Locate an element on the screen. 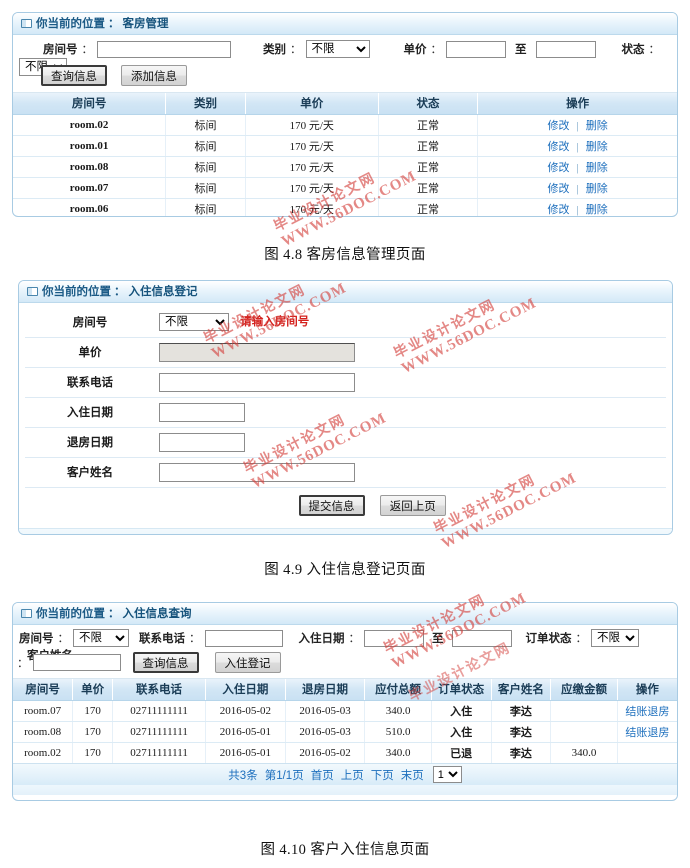 The width and height of the screenshot is (690, 868). col-order-status: 订单状态 is located at coordinates (461, 690).